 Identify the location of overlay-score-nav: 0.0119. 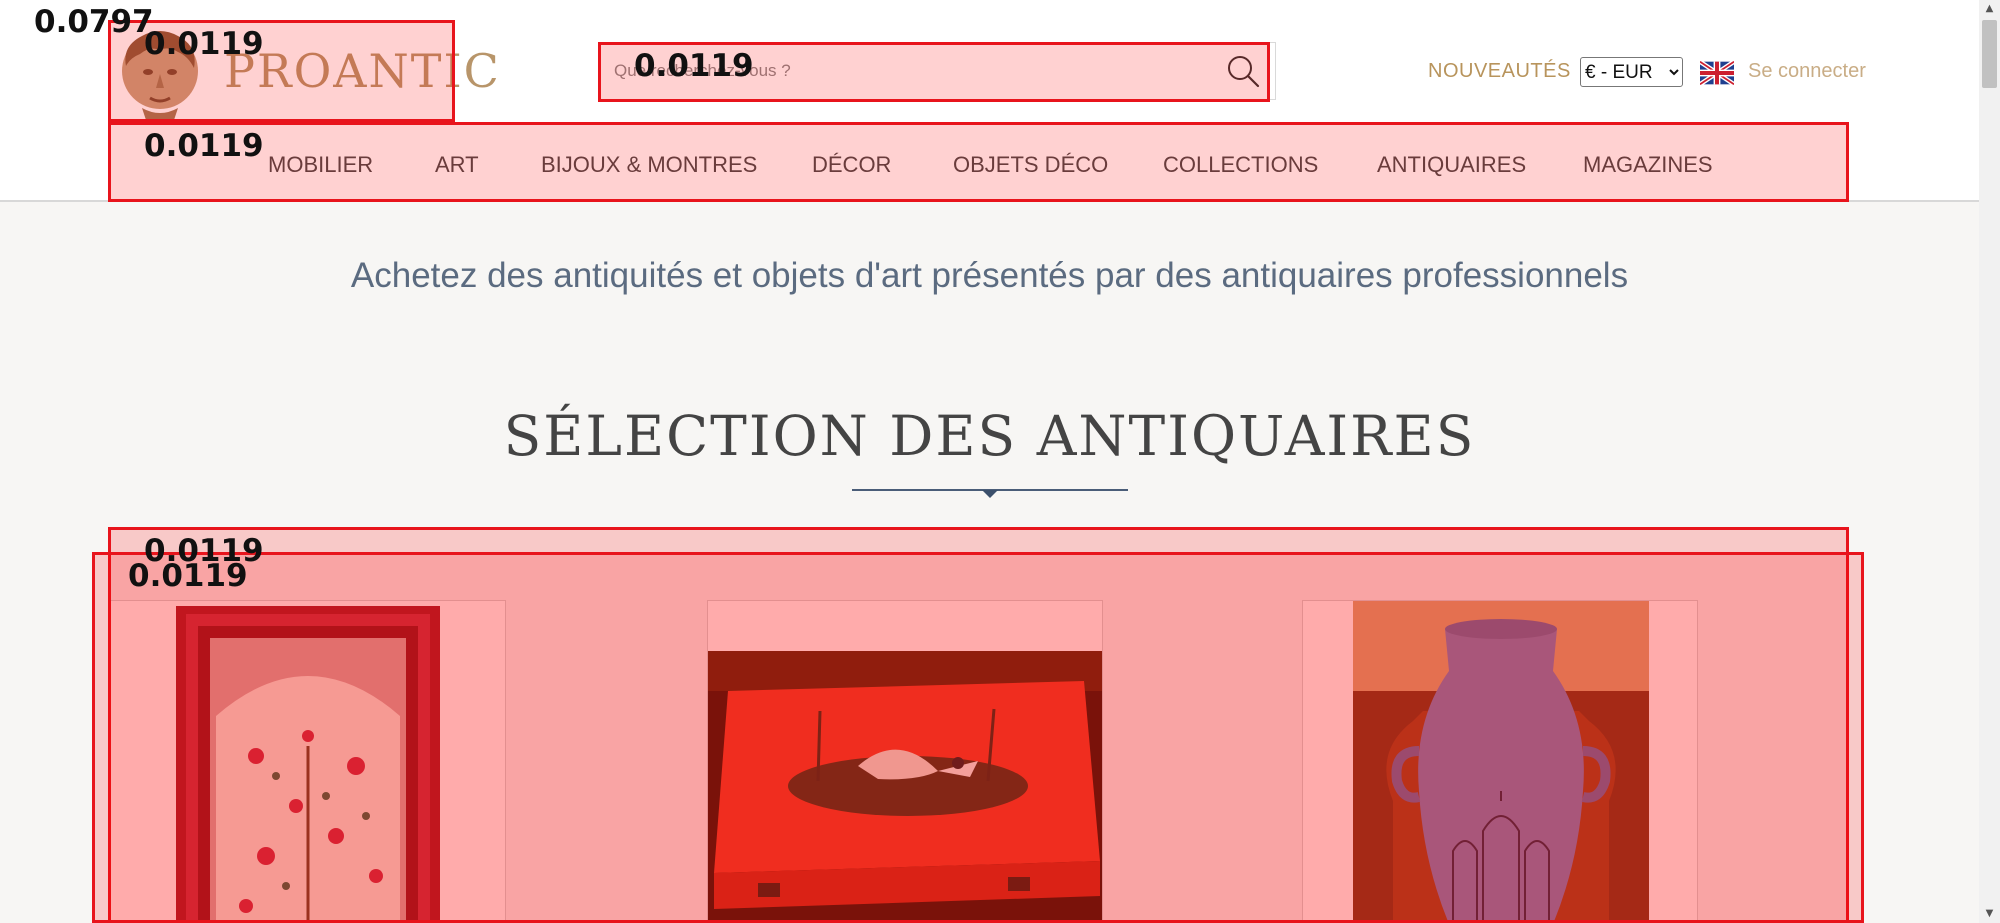
(204, 146).